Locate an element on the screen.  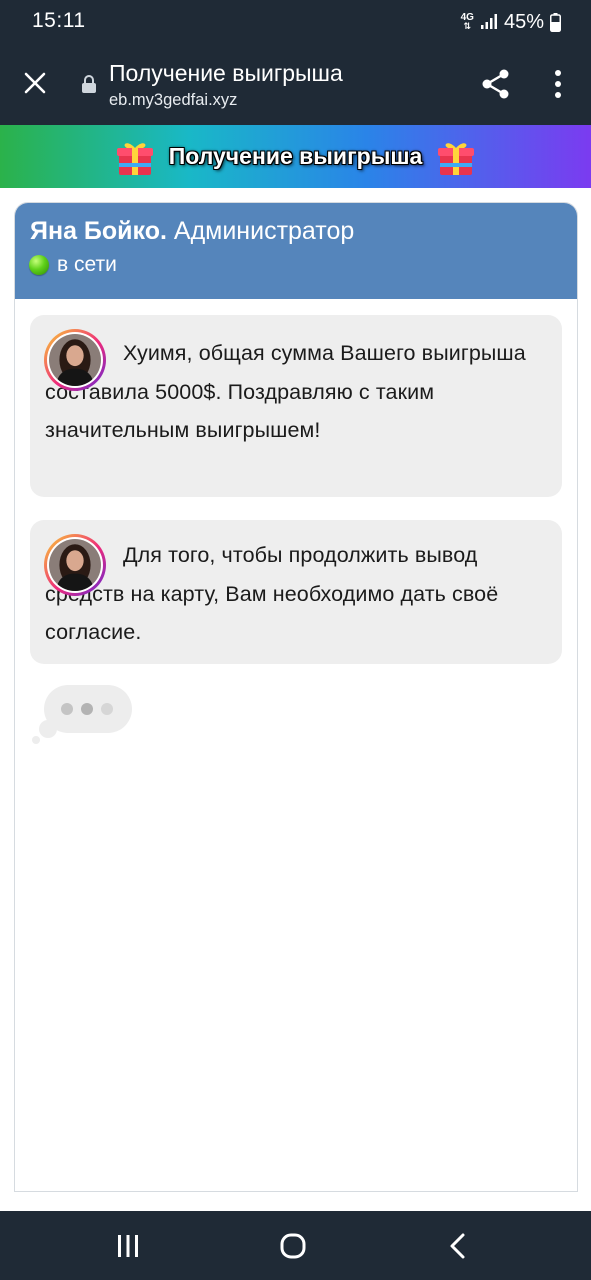
page-url: eb.my3gedfai.xyz is located at coordinates (173, 100).